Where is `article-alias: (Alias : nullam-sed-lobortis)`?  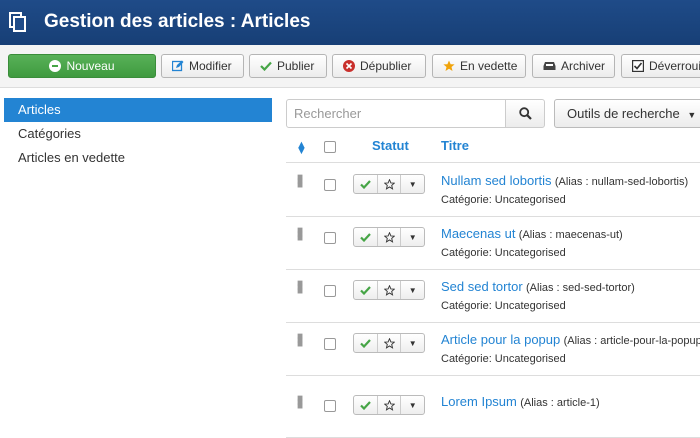 article-alias: (Alias : nullam-sed-lobortis) is located at coordinates (621, 182).